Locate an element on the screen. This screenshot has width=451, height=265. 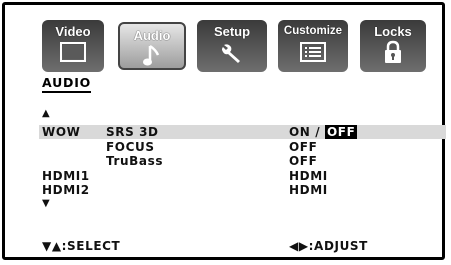
tab-video: Video is located at coordinates (73, 46).